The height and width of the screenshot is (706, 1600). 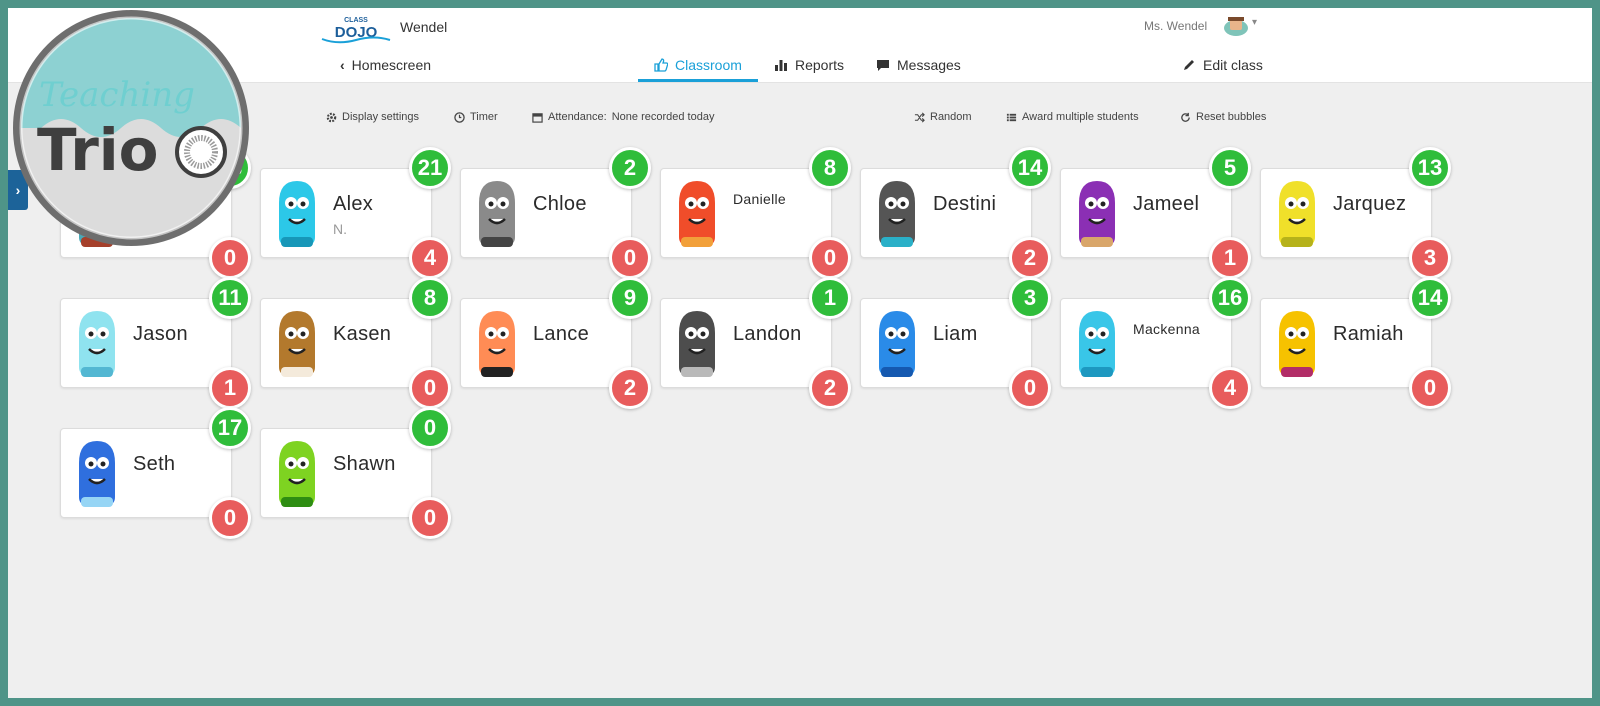 What do you see at coordinates (430, 428) in the screenshot?
I see `positive-points-bubble: 0` at bounding box center [430, 428].